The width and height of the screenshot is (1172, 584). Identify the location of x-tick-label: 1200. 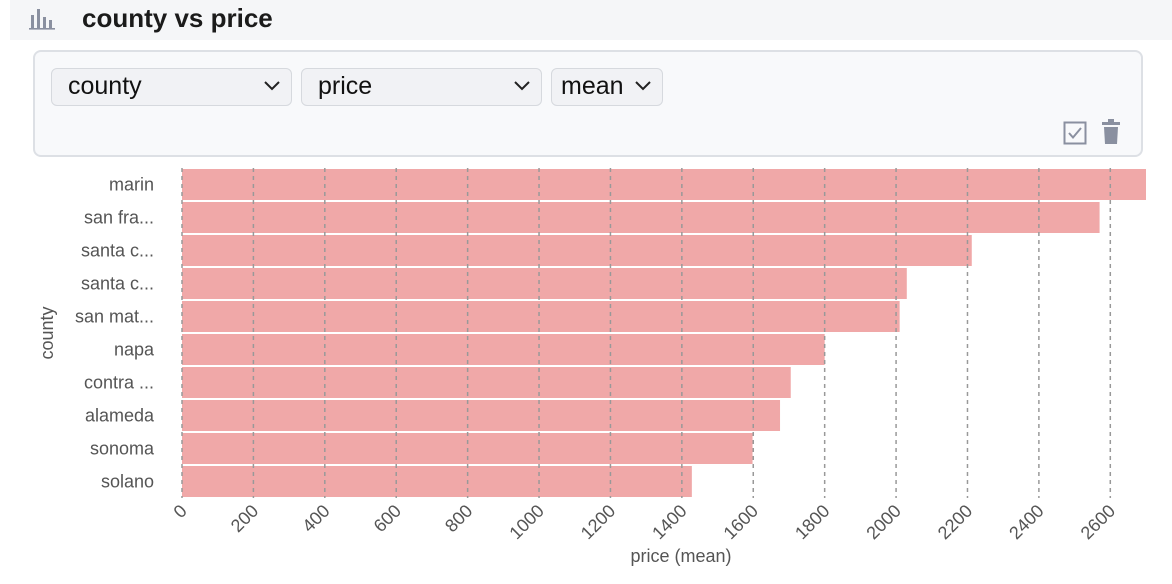
(598, 522).